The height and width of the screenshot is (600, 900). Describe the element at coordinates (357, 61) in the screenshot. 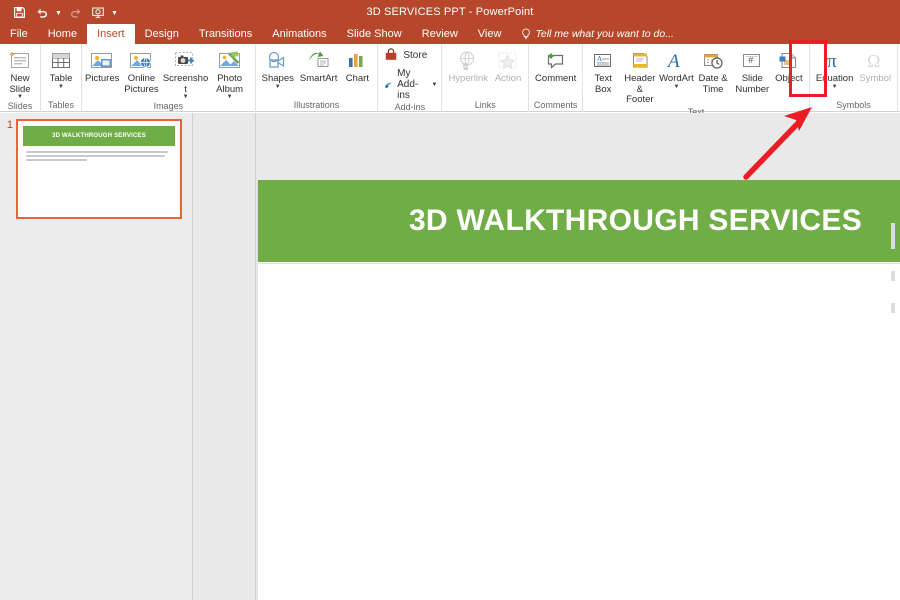

I see `chart-icon` at that location.